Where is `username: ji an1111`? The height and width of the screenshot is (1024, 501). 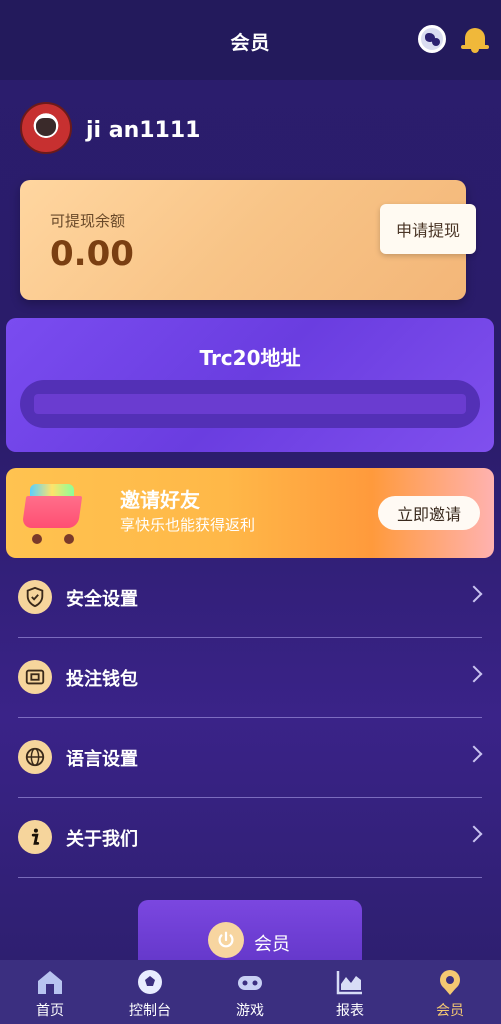 username: ji an1111 is located at coordinates (143, 130).